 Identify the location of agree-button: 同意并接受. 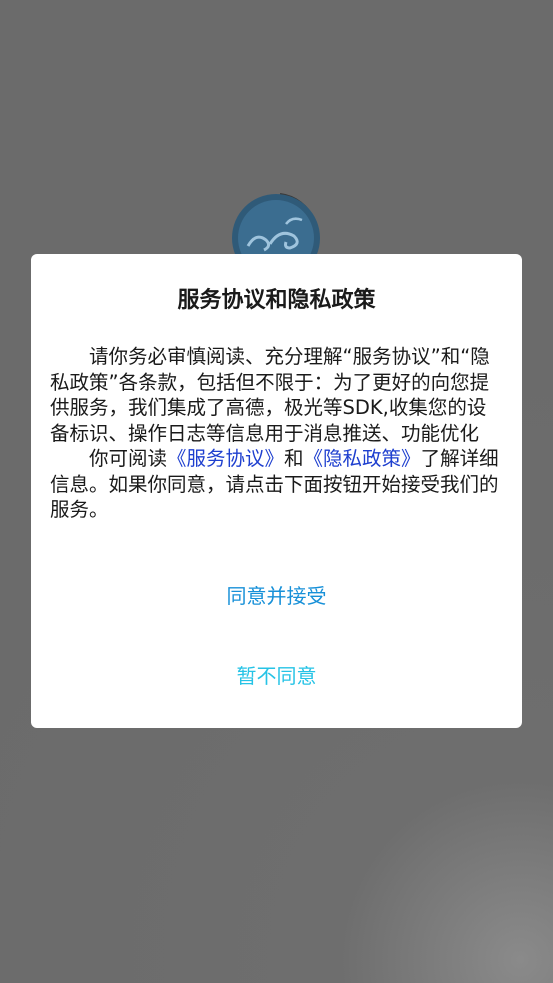
(276, 596).